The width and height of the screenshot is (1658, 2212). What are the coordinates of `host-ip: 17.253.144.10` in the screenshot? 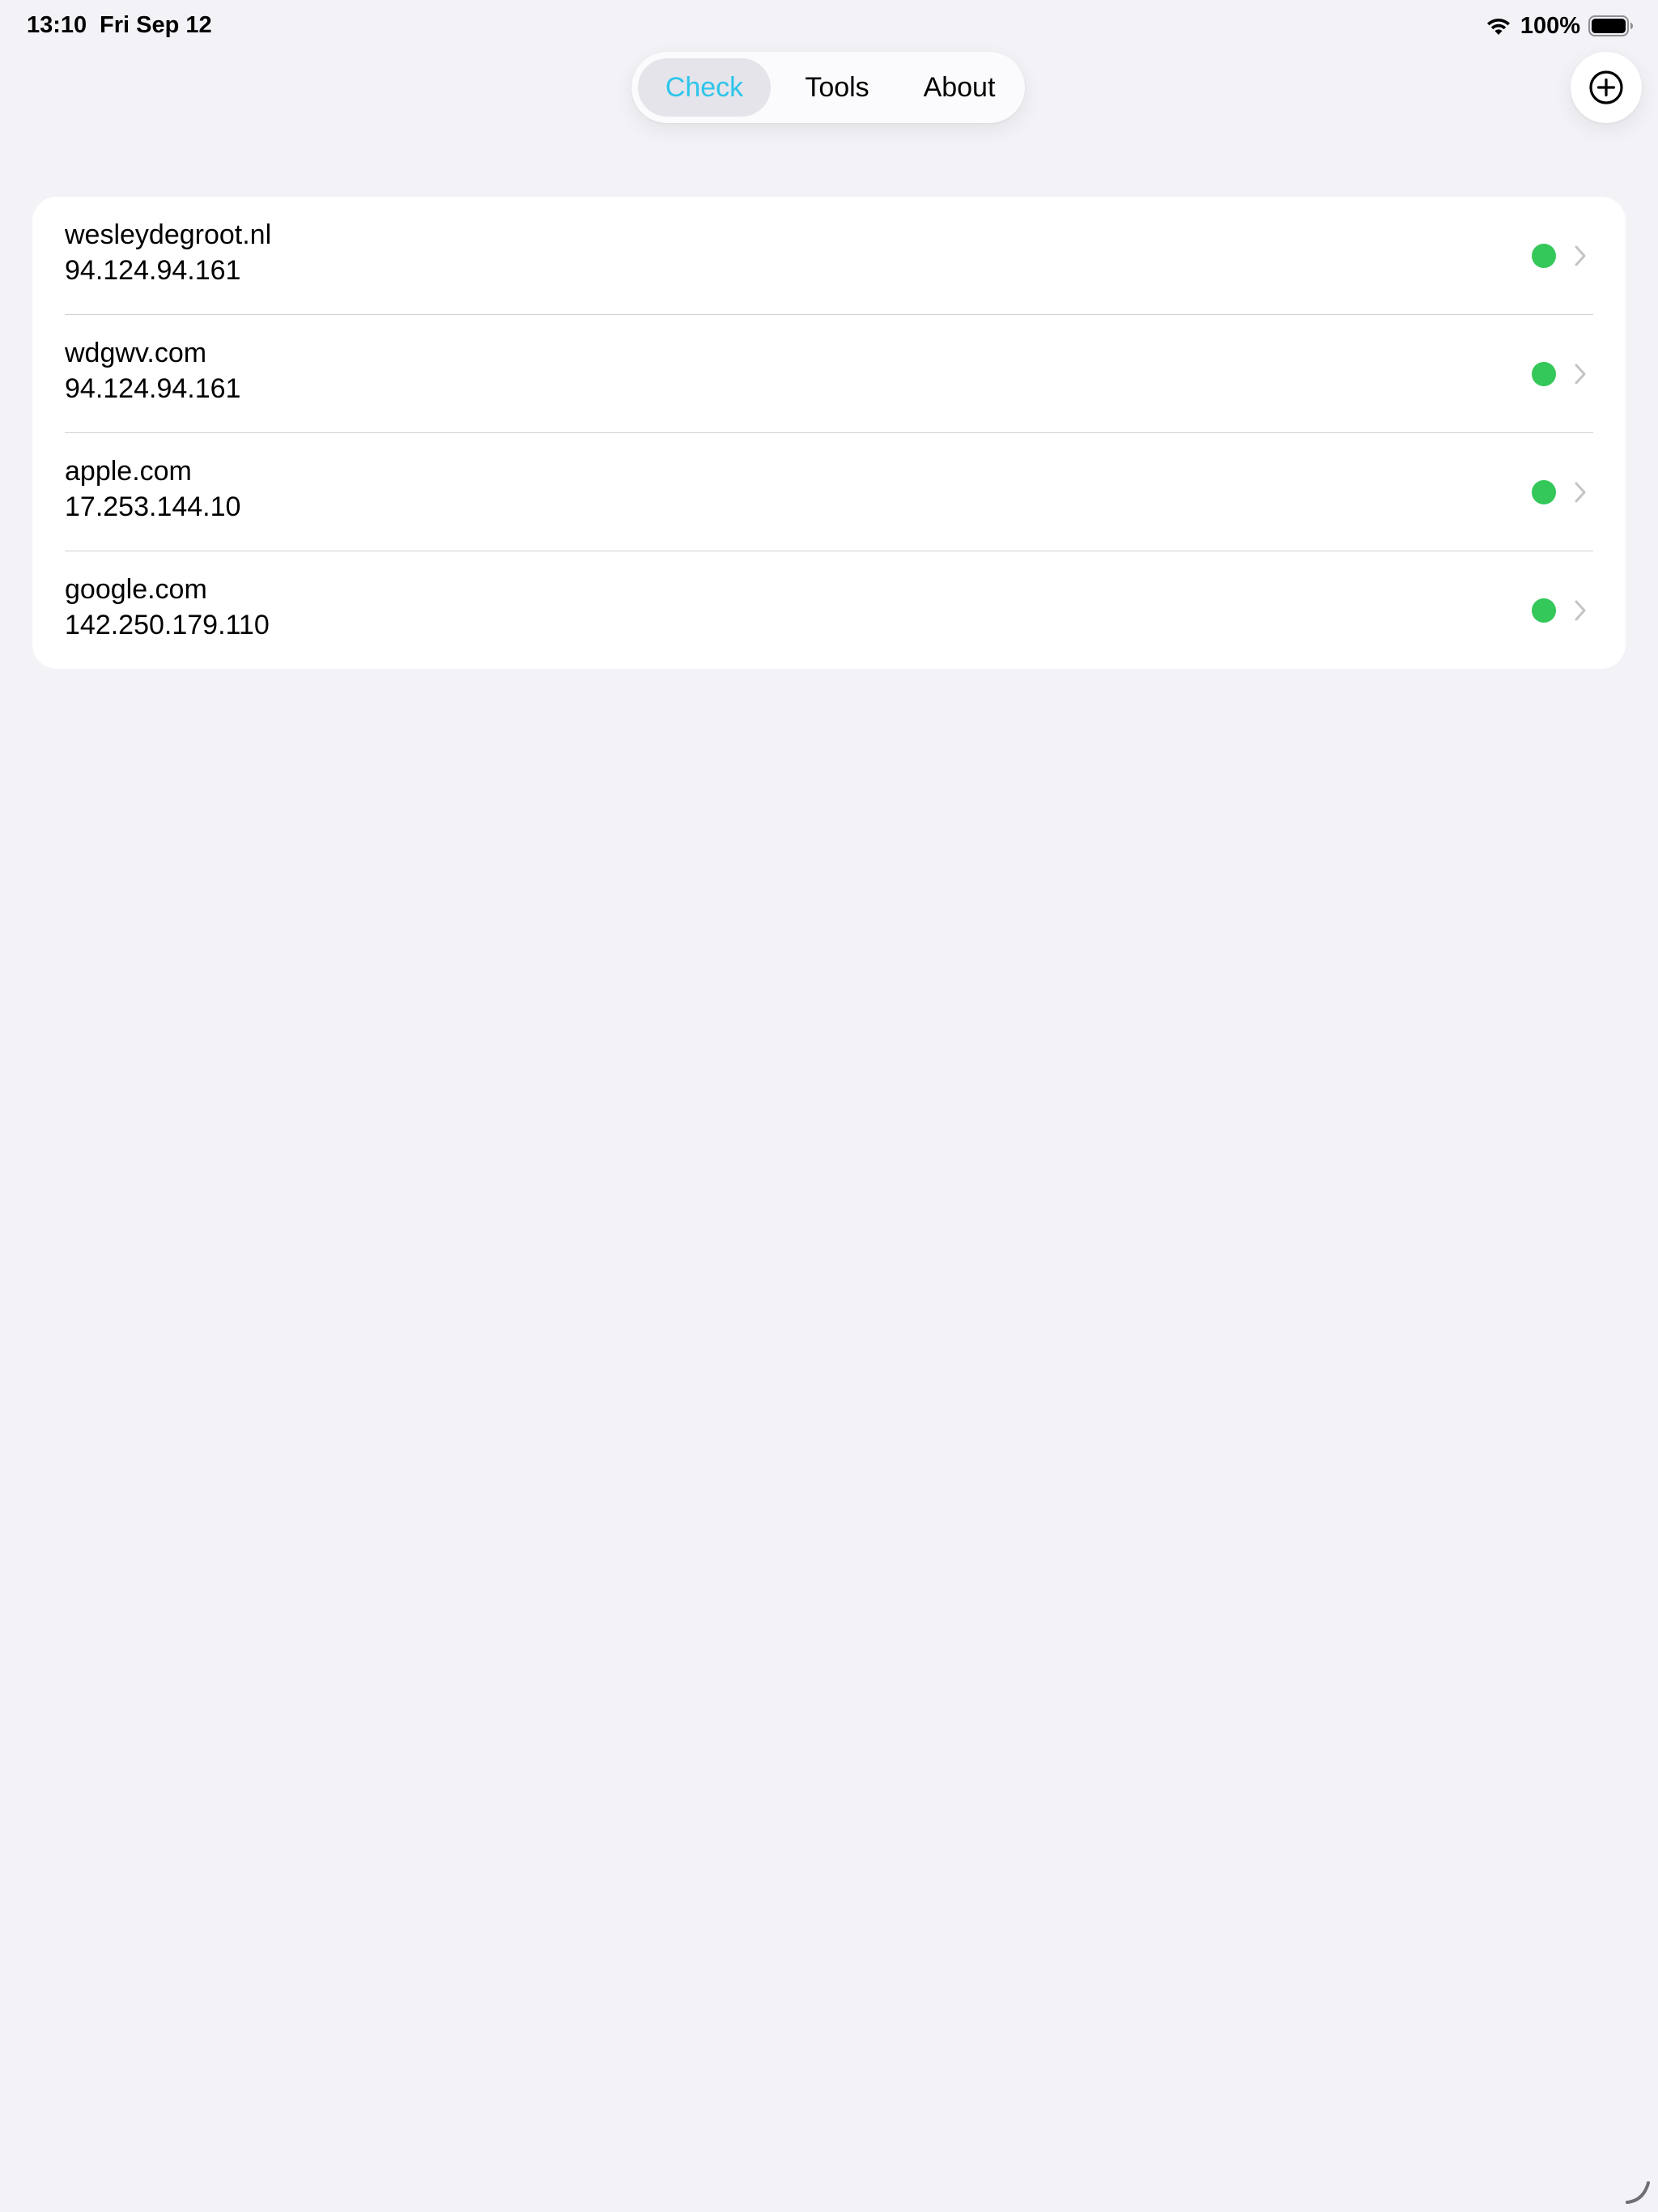 It's located at (153, 506).